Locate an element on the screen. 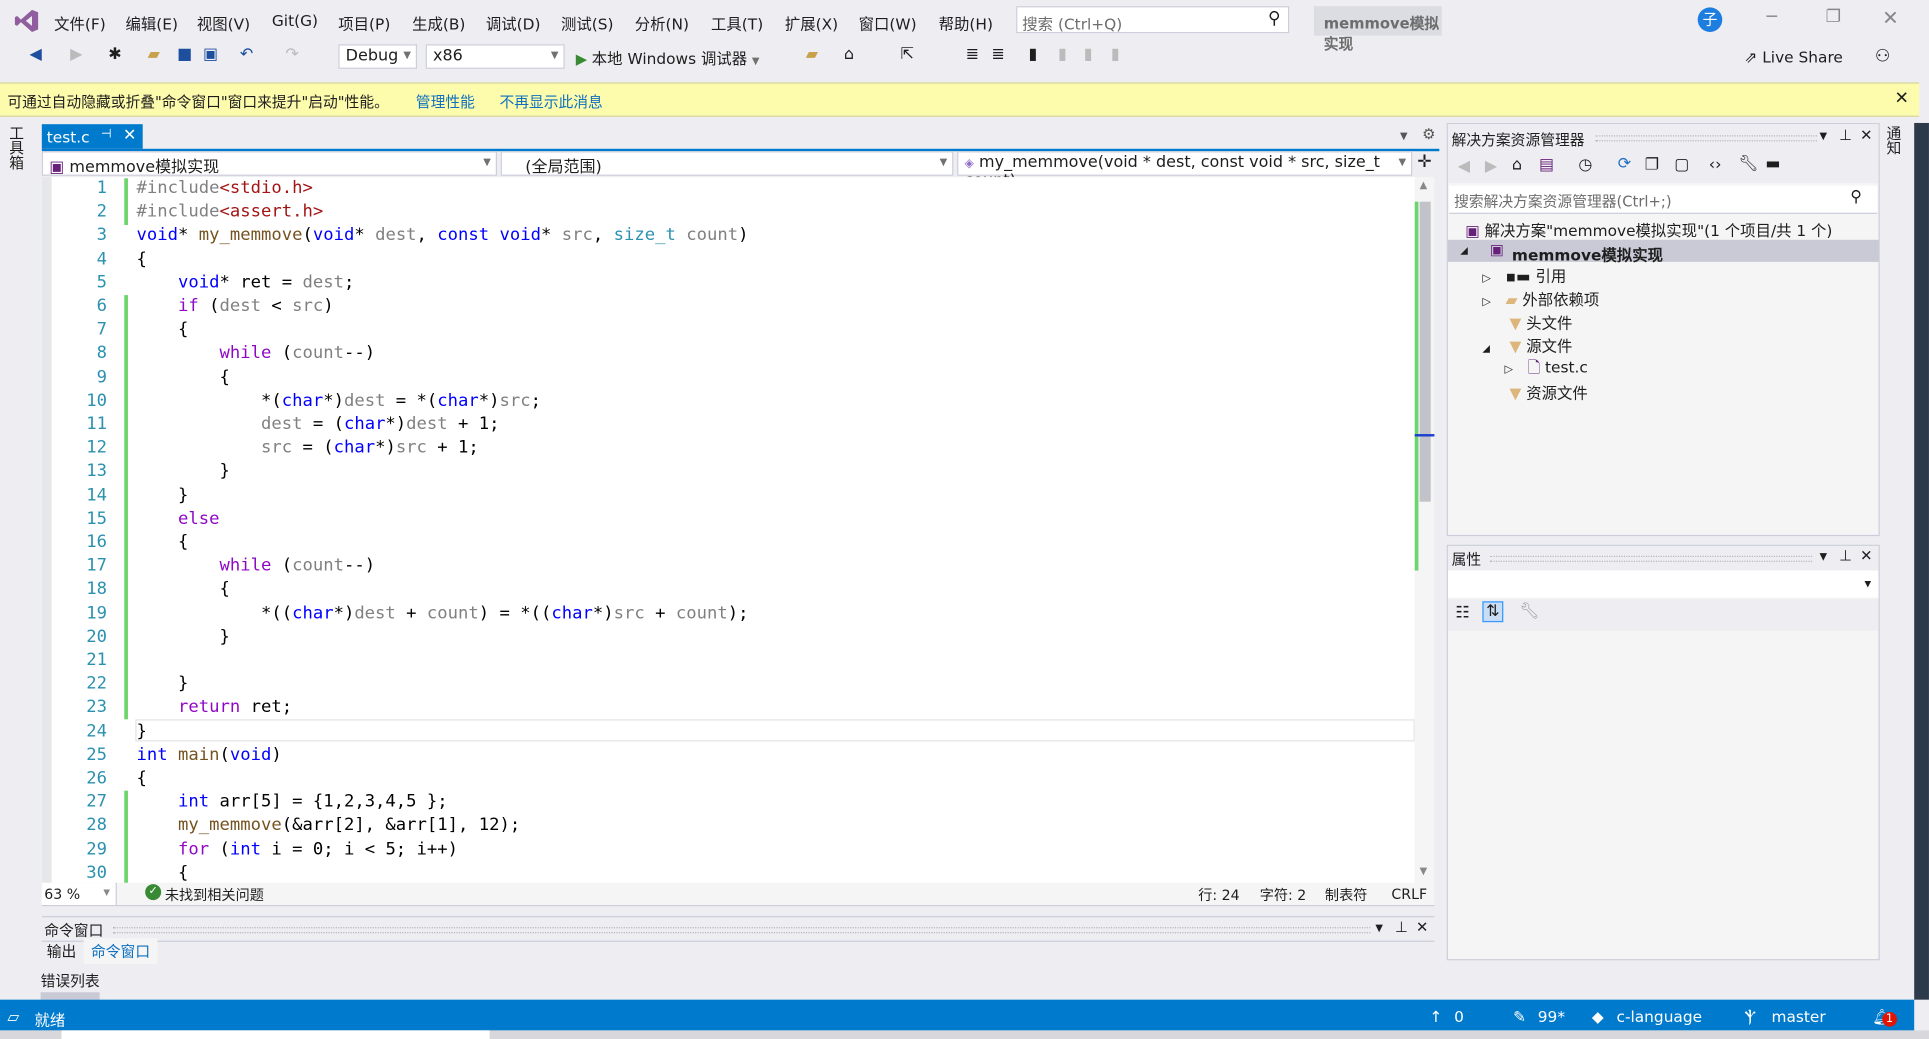  menu-test: 测试(S) is located at coordinates (587, 22).